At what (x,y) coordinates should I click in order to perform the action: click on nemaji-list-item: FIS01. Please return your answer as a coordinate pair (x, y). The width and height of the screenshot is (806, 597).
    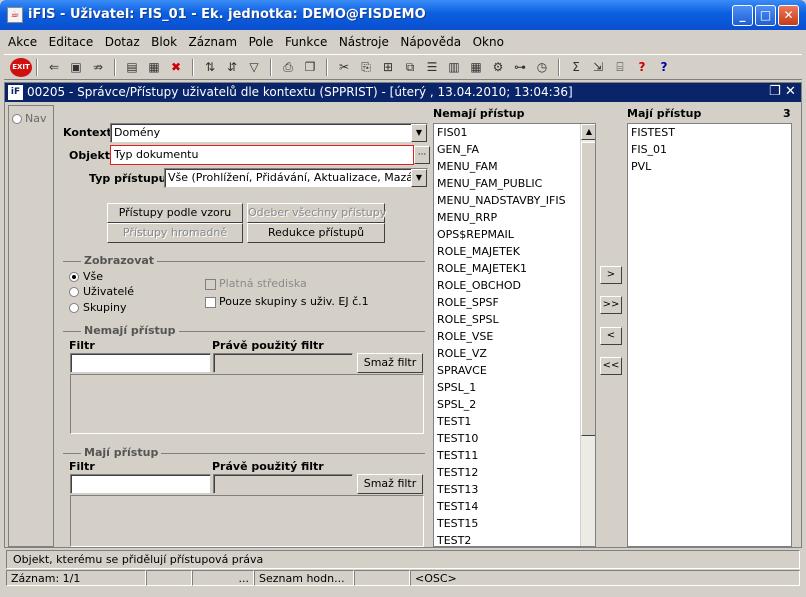
    Looking at the image, I should click on (514, 132).